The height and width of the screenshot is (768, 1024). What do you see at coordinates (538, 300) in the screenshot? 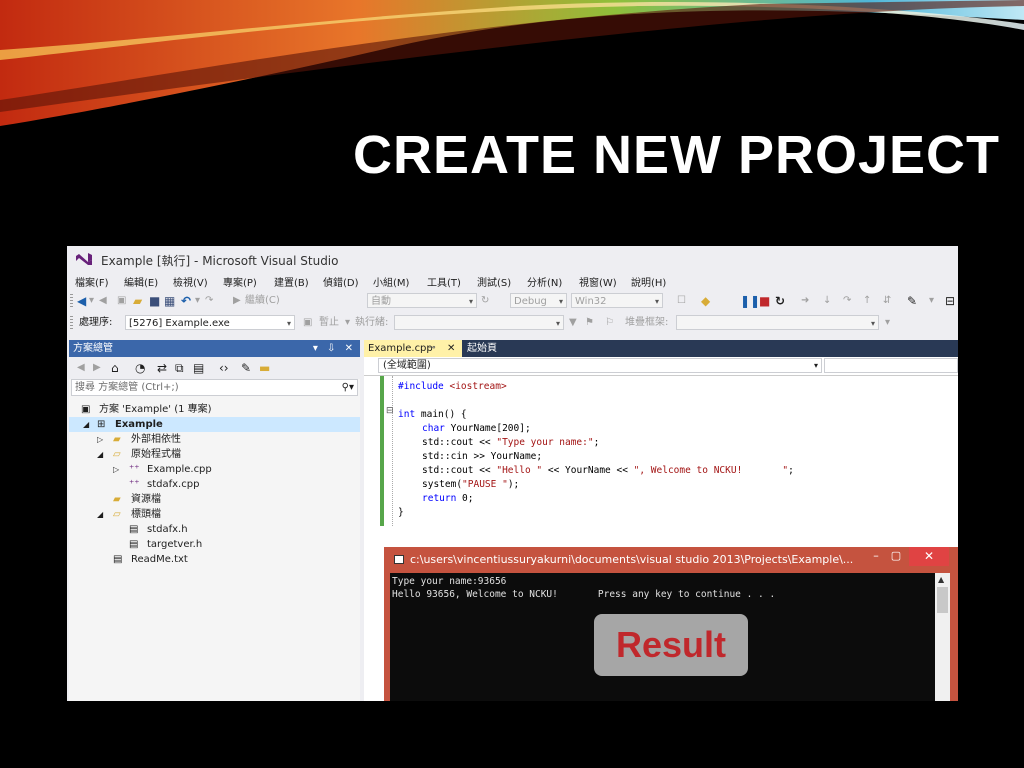
I see `configuration-combo: Debug ▾` at bounding box center [538, 300].